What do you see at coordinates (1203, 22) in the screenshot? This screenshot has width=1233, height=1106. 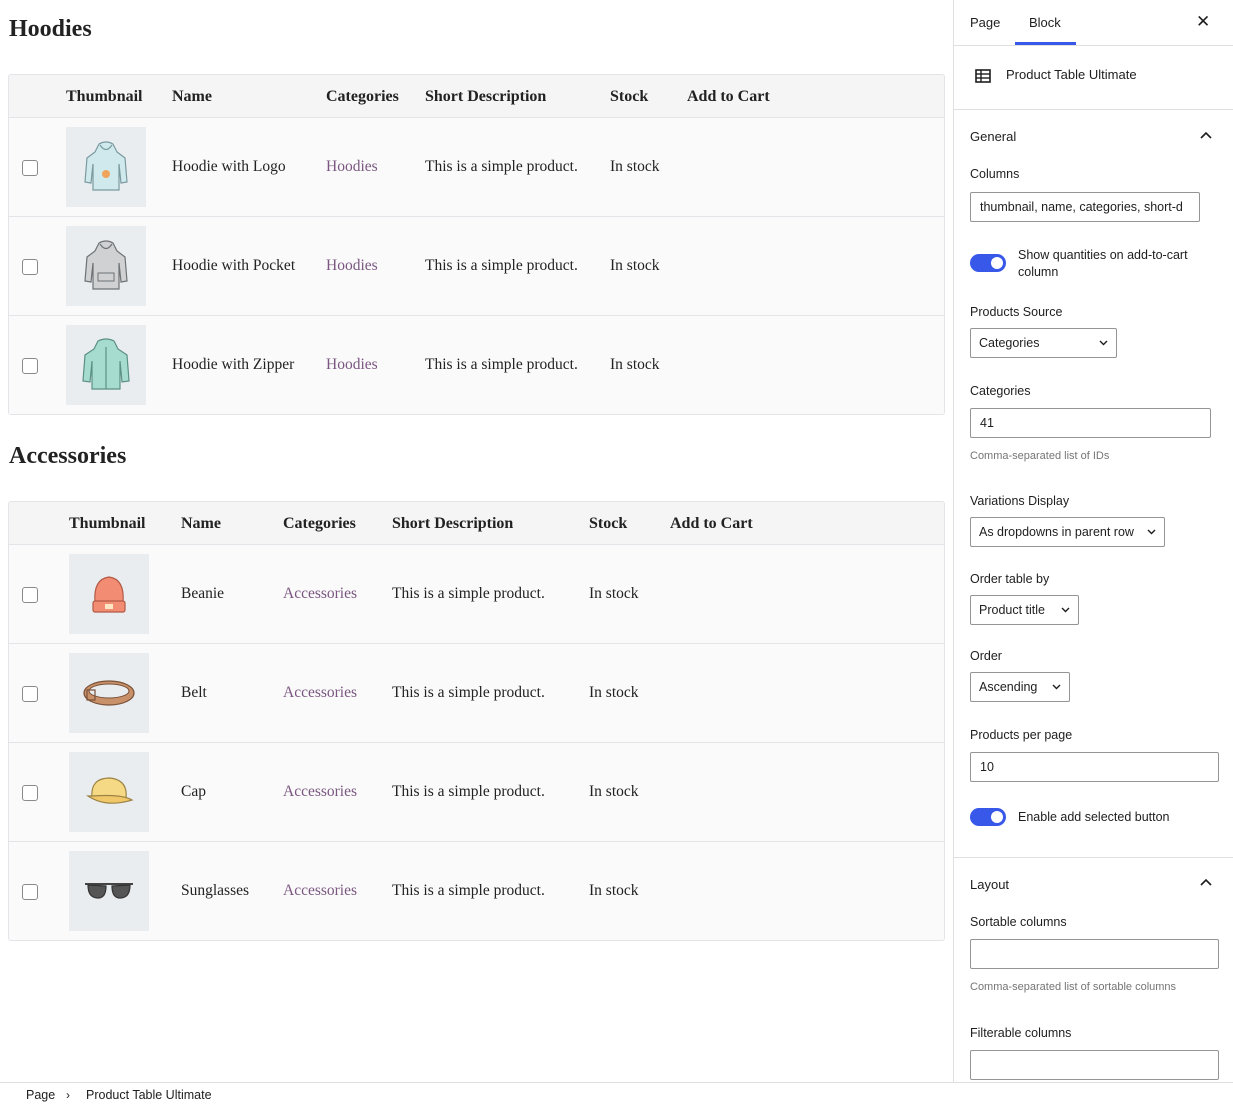 I see `close-icon: ✕` at bounding box center [1203, 22].